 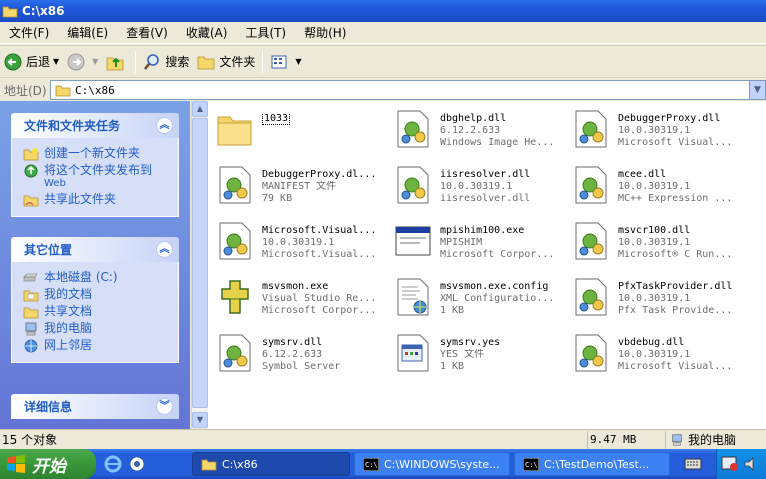 I want to click on place-shared-documents: 共享文档, so click(x=100, y=312).